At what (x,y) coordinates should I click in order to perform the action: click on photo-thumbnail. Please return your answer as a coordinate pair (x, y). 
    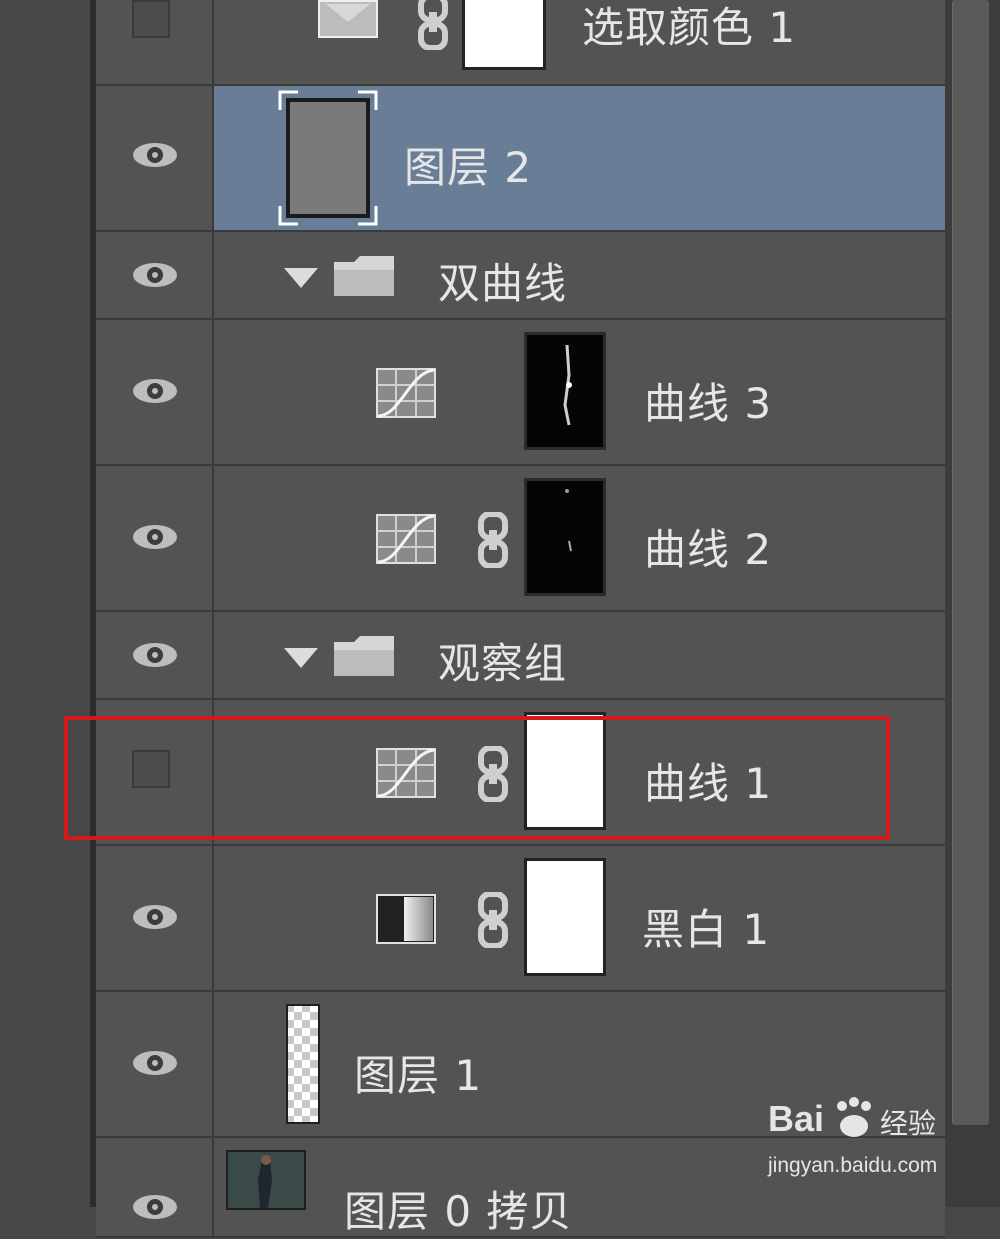
    Looking at the image, I should click on (266, 1180).